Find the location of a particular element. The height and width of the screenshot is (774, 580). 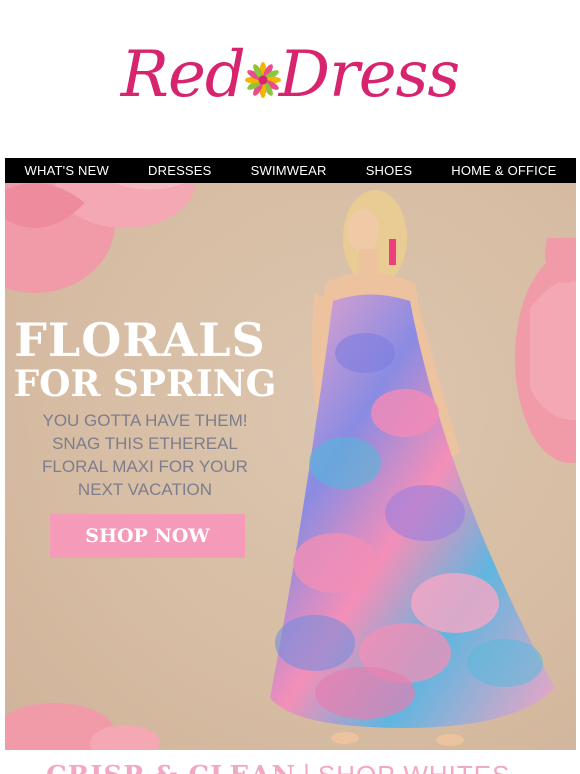

hero-subtext-line: FLORAL MAXI FOR YOUR is located at coordinates (145, 466).